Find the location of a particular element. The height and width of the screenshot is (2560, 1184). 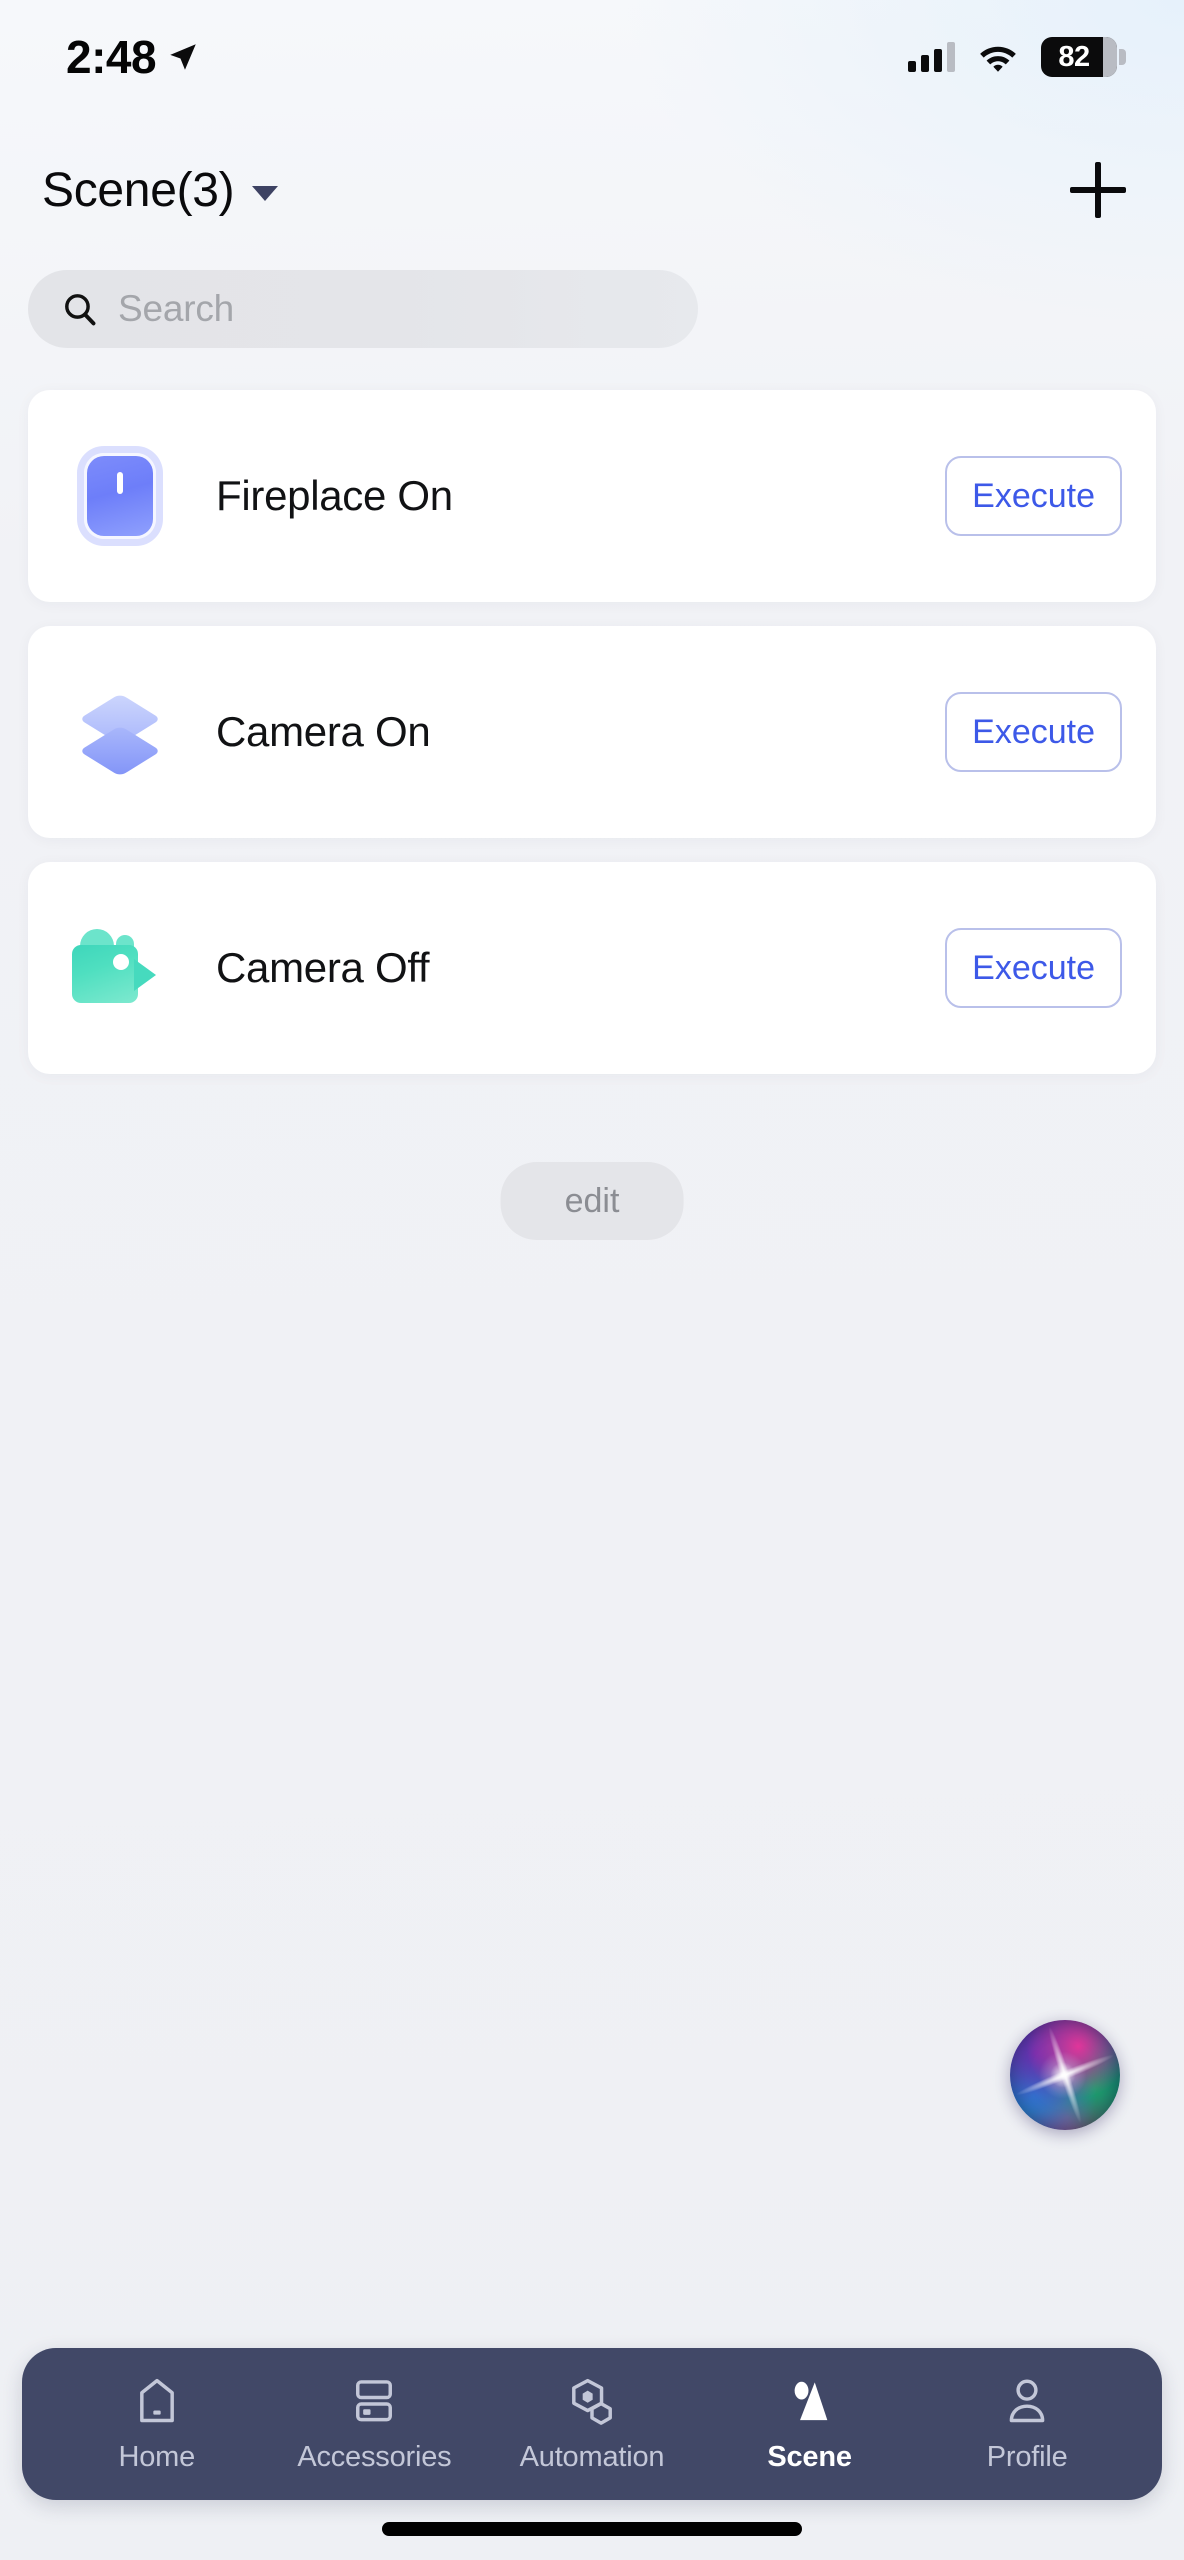

status-bar-left: 2:48 is located at coordinates (133, 57).